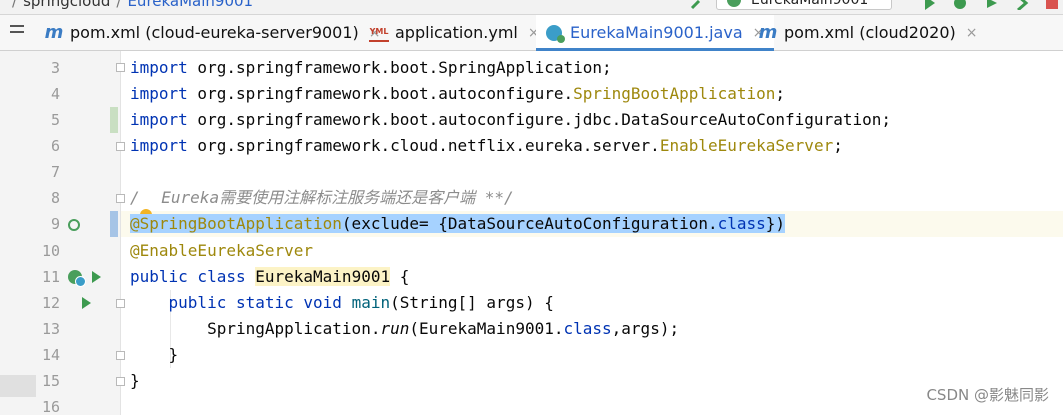 The height and width of the screenshot is (420, 1063). I want to click on find-usages-icon, so click(74, 225).